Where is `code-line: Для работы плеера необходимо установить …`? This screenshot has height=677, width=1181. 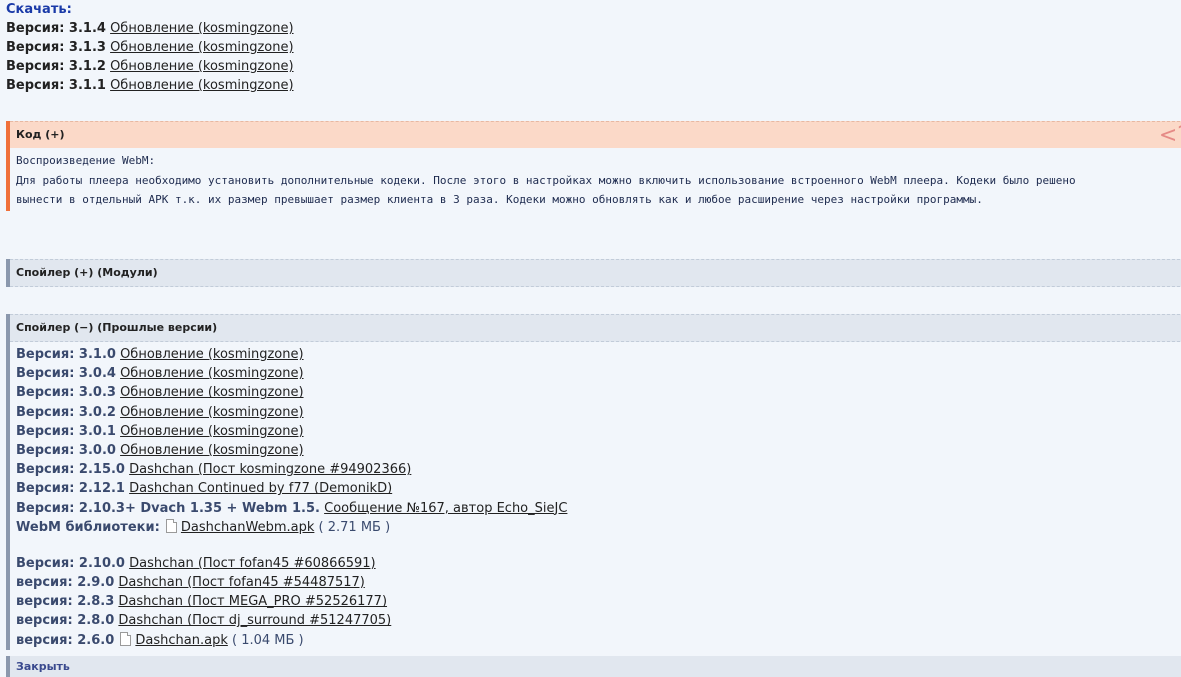 code-line: Для работы плеера необходимо установить … is located at coordinates (546, 180).